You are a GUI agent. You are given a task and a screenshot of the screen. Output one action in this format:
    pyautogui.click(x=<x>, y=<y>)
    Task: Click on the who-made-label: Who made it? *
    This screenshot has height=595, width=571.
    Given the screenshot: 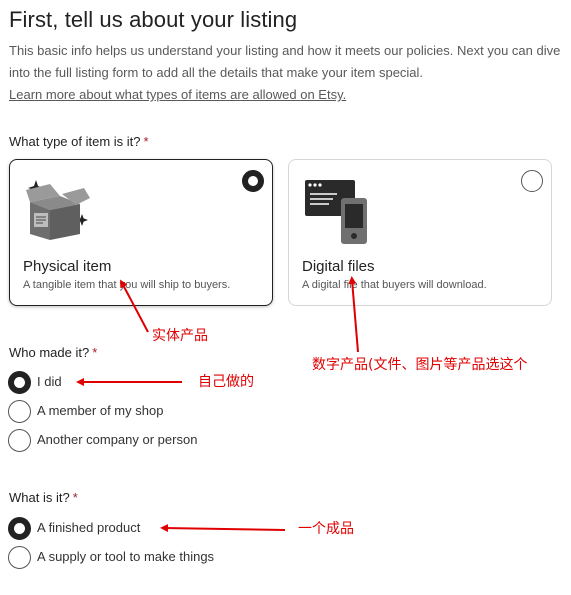 What is the action you would take?
    pyautogui.click(x=53, y=353)
    